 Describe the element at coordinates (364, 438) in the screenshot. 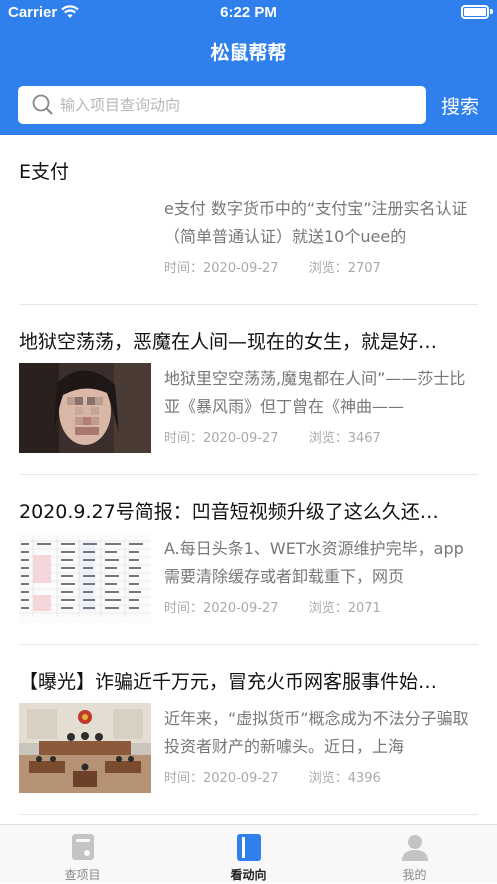

I see `article-views: 3467` at that location.